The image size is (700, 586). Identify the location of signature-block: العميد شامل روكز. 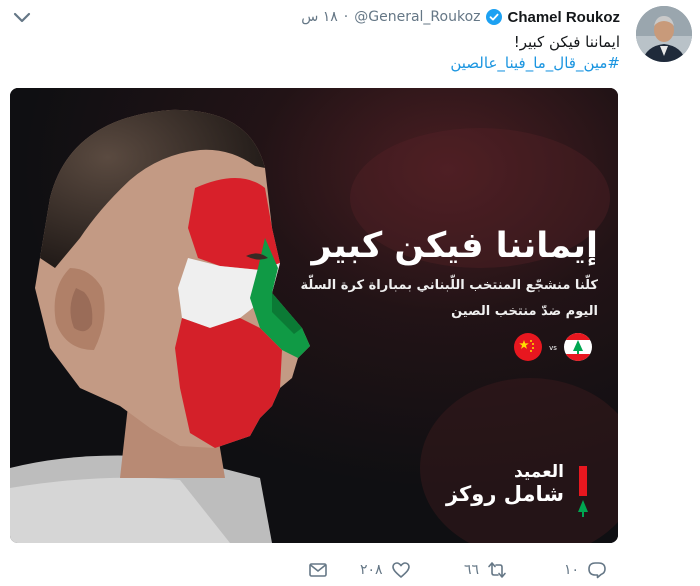
(505, 484).